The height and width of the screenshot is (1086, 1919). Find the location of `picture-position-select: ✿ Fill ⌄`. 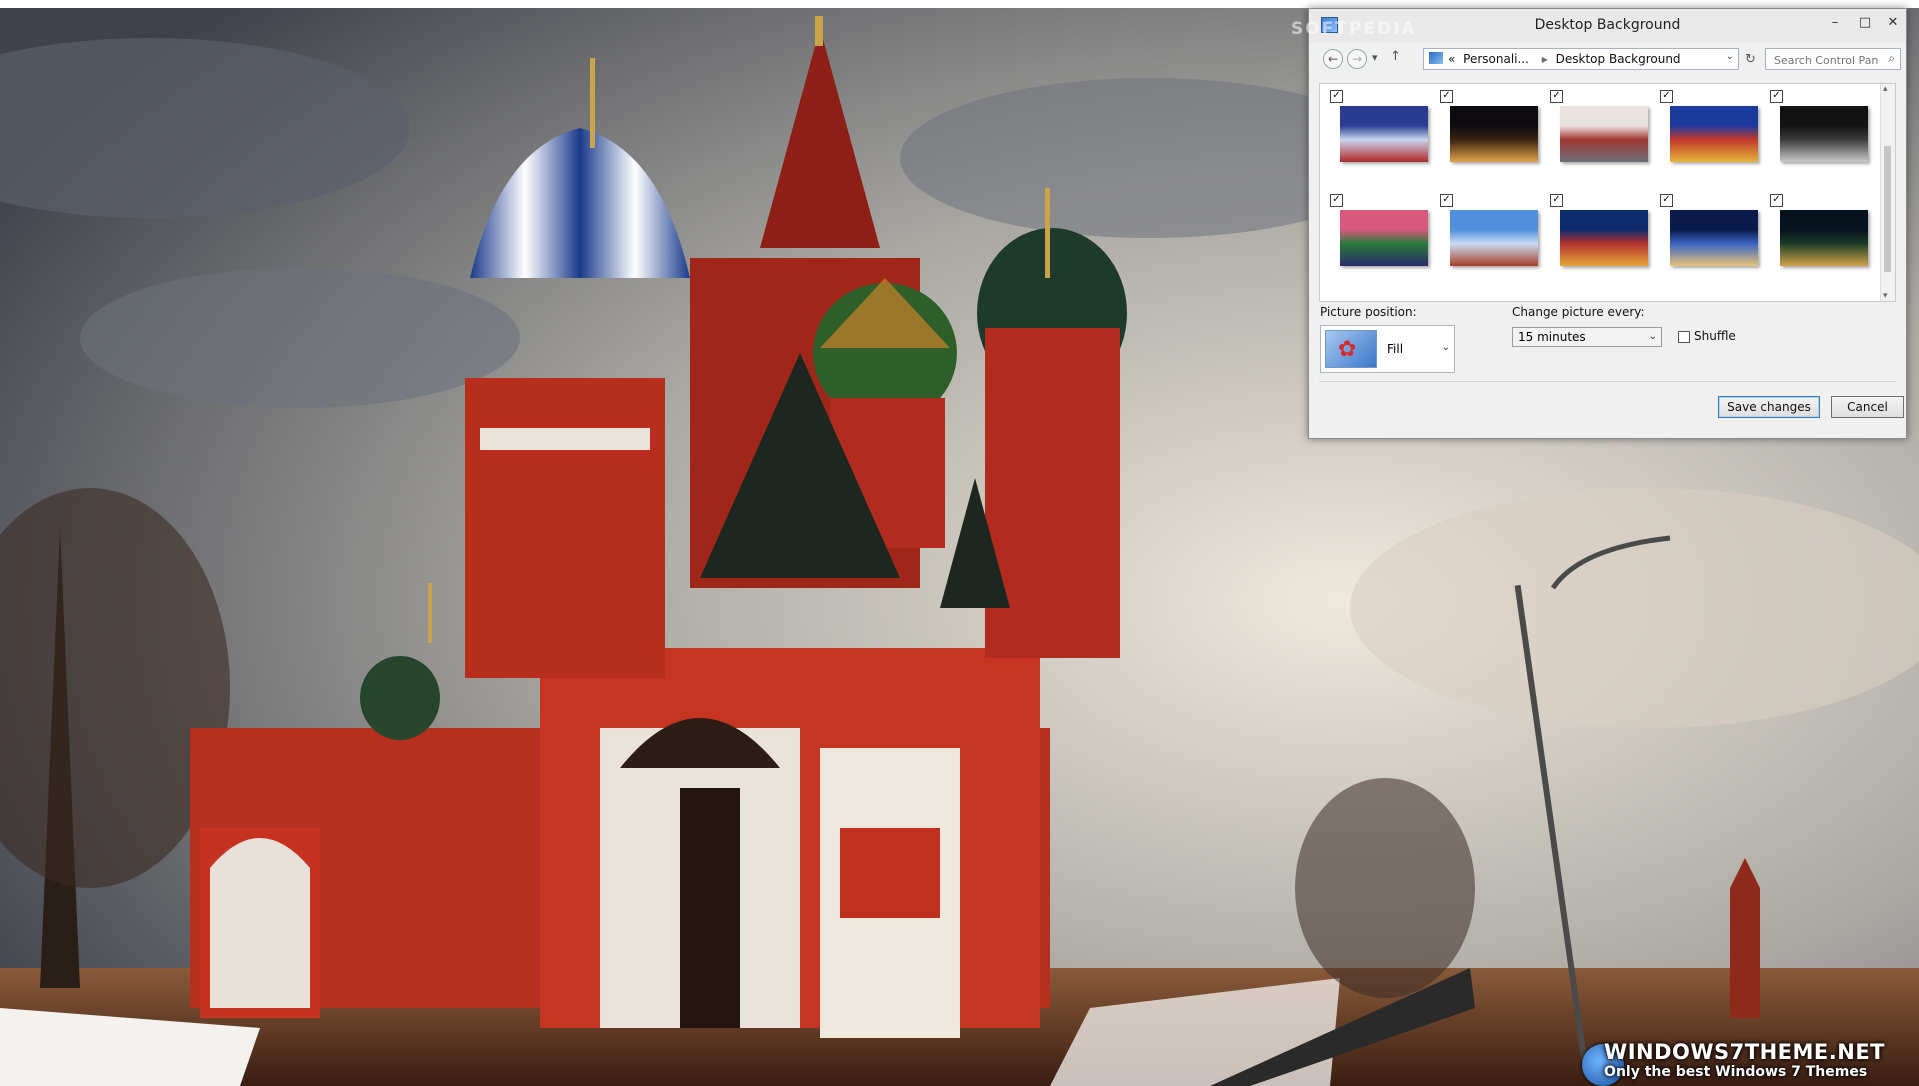

picture-position-select: ✿ Fill ⌄ is located at coordinates (1387, 349).